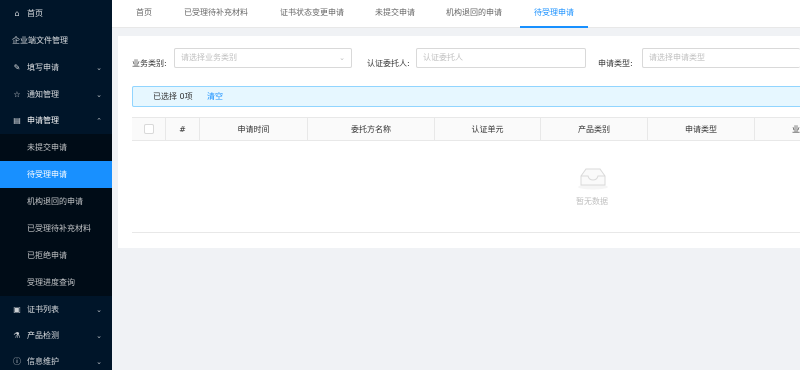 This screenshot has width=800, height=370. What do you see at coordinates (47, 174) in the screenshot?
I see `submenu-item-label: 待受理申请` at bounding box center [47, 174].